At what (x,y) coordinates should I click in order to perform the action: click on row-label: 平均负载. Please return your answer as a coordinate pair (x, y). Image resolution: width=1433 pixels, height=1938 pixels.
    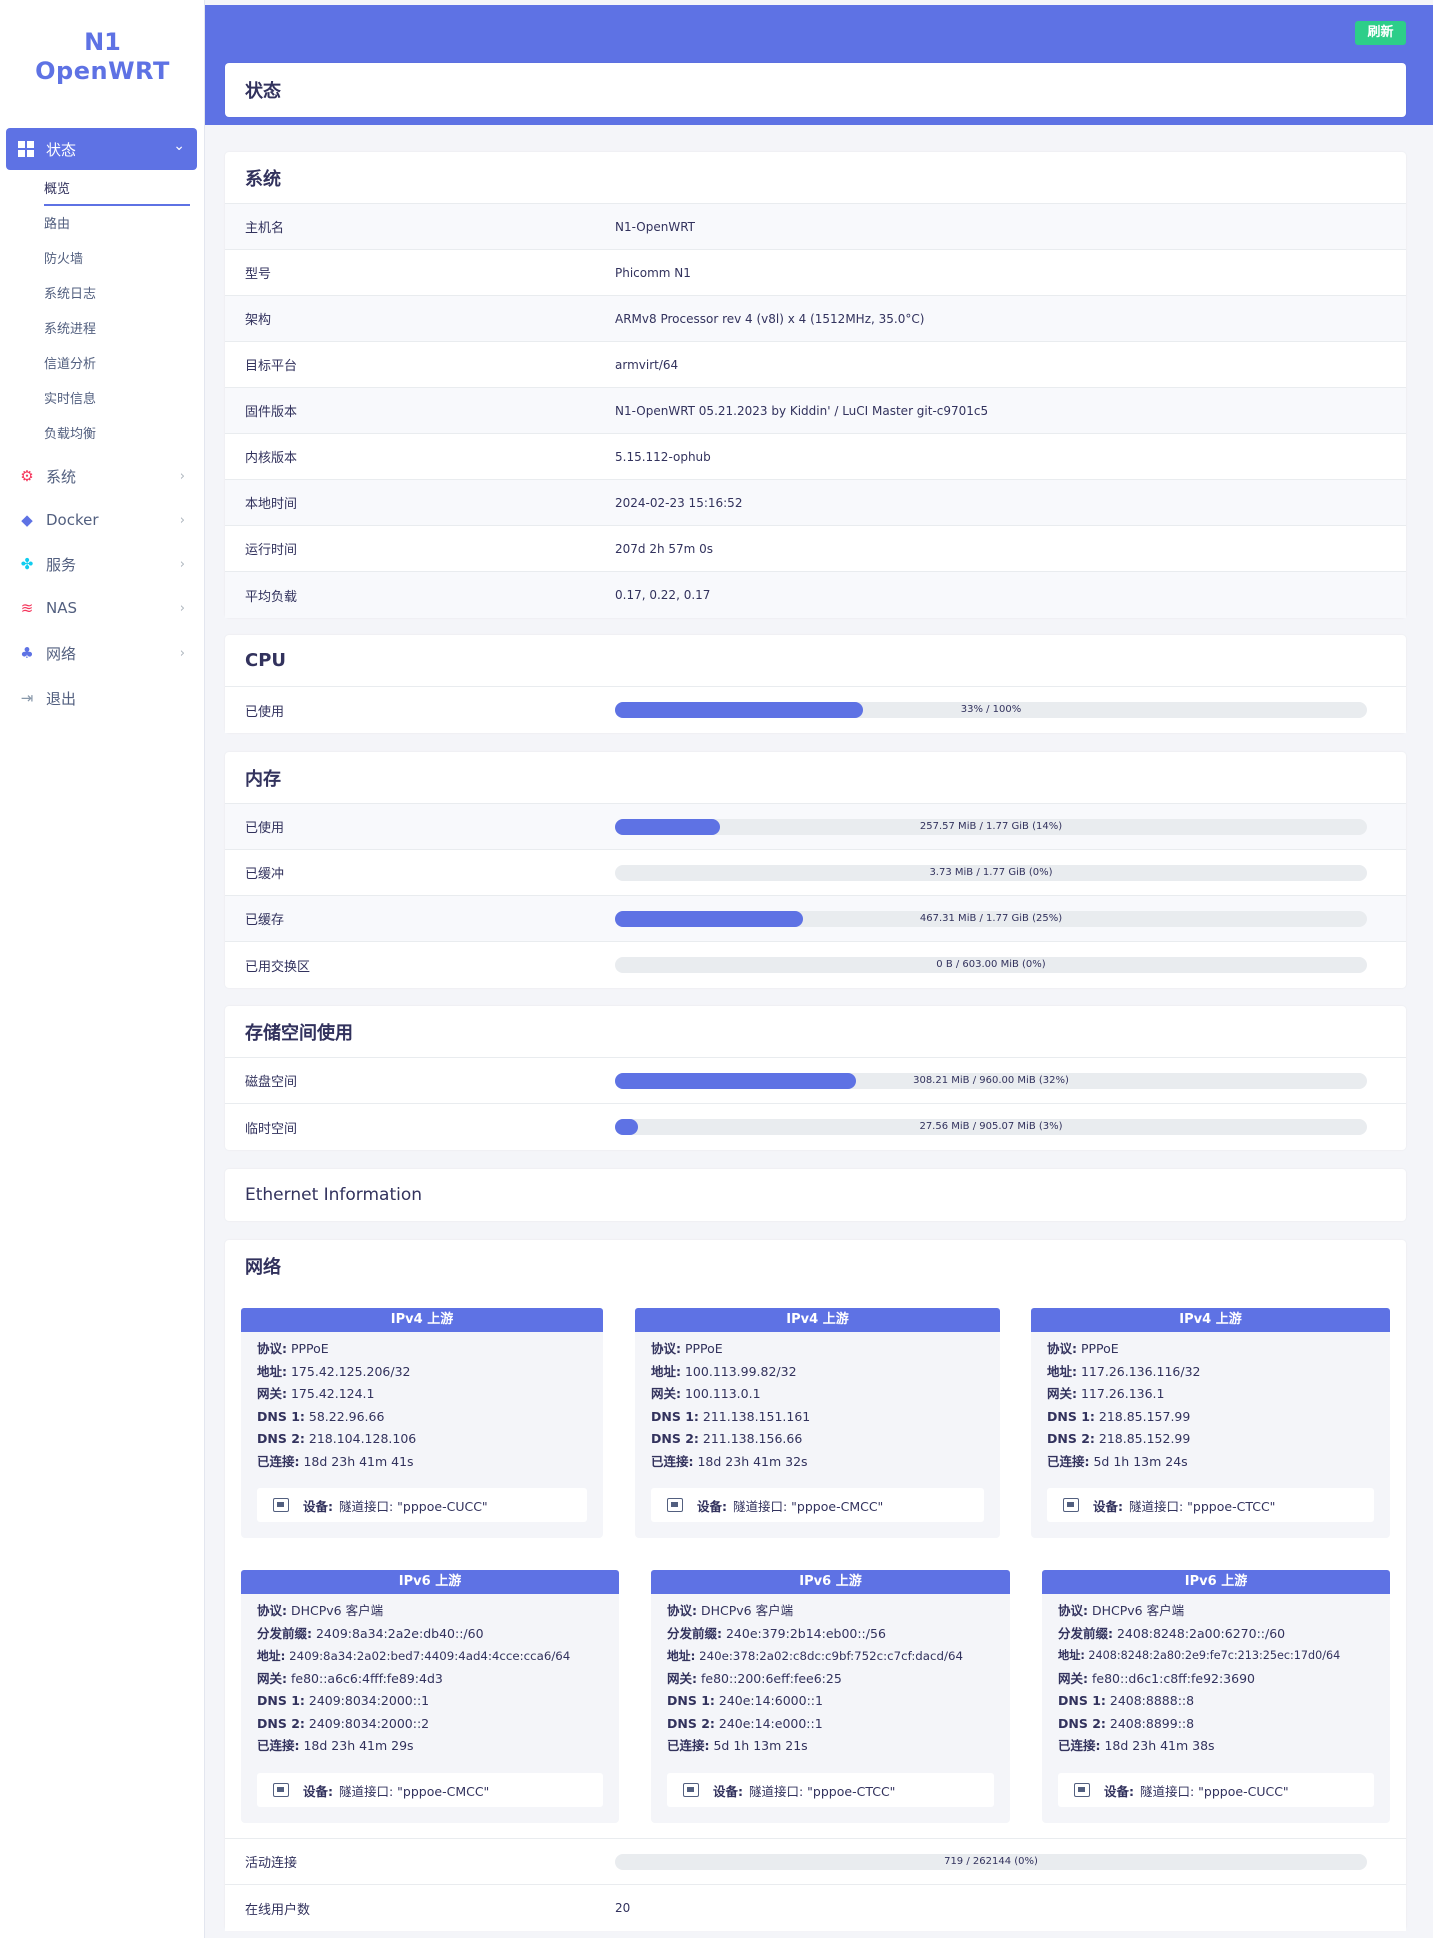
    Looking at the image, I should click on (271, 597).